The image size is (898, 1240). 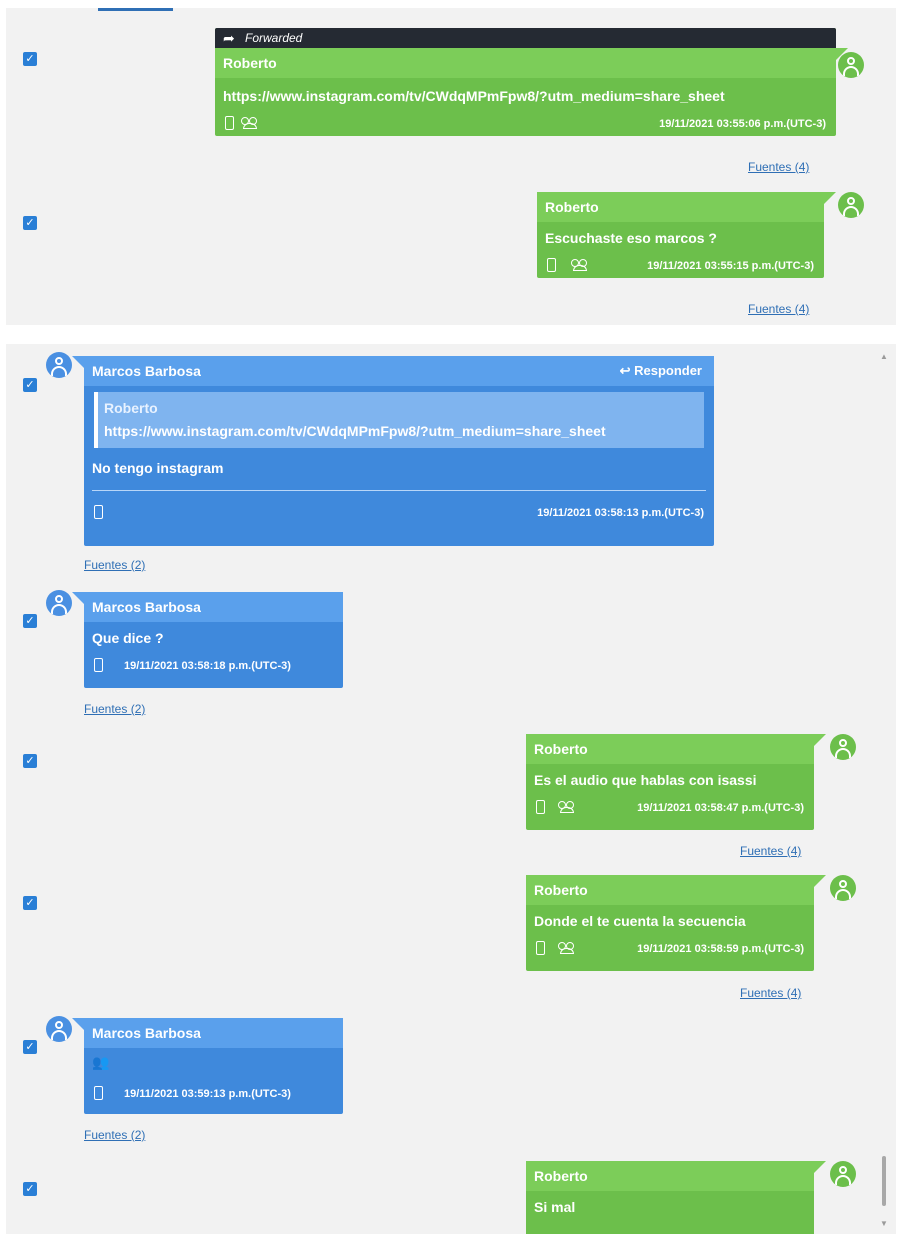 What do you see at coordinates (670, 1204) in the screenshot?
I see `message-text: Si mal` at bounding box center [670, 1204].